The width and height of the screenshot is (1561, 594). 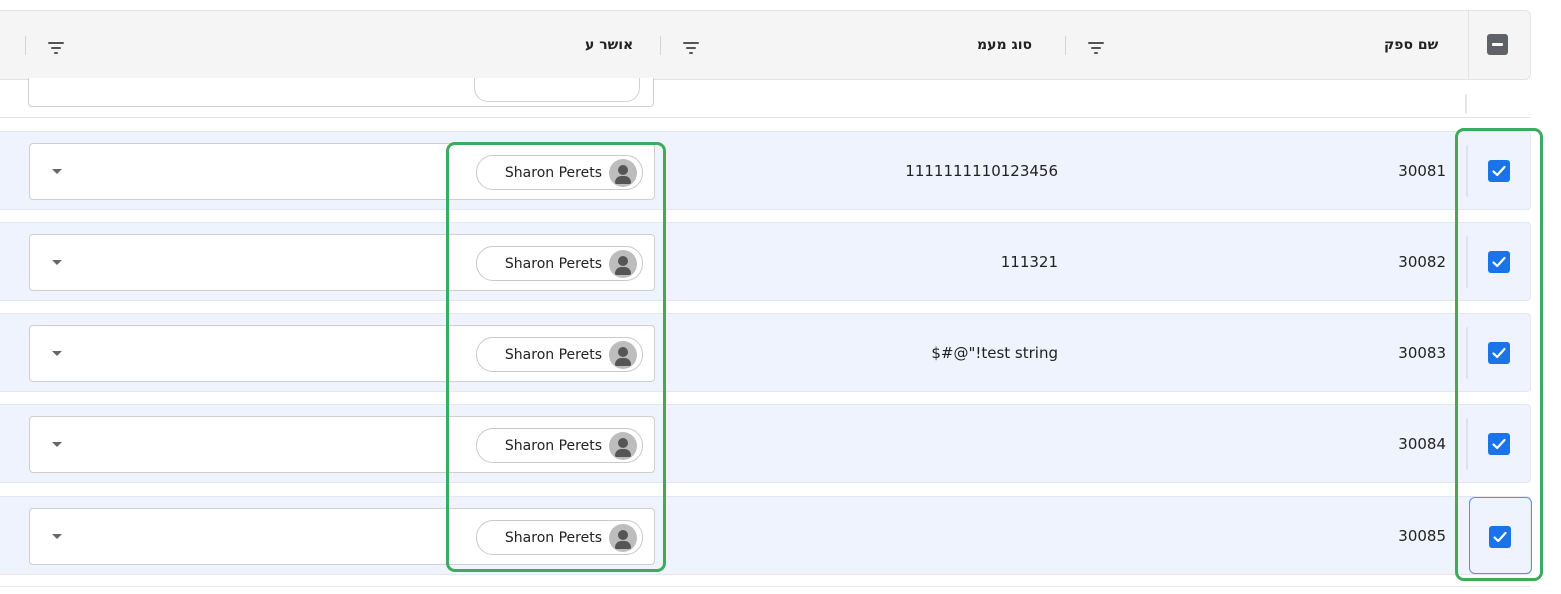 I want to click on table-row: Sharon Perets 30084, so click(x=765, y=443).